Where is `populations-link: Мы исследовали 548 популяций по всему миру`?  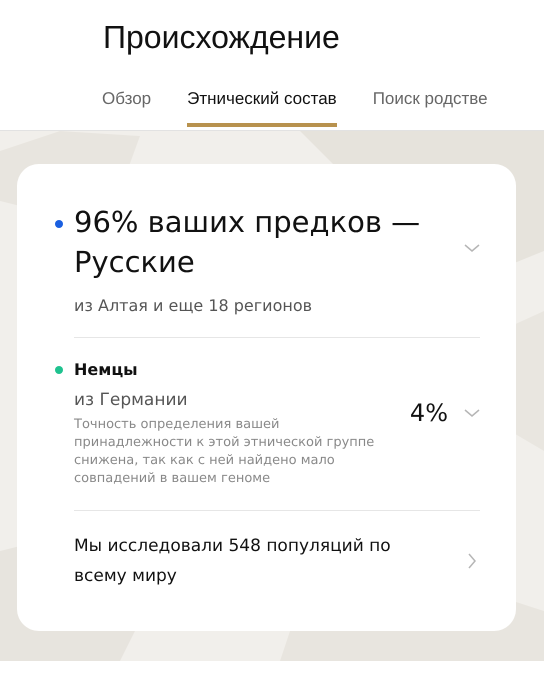
populations-link: Мы исследовали 548 популяций по всему миру is located at coordinates (254, 561).